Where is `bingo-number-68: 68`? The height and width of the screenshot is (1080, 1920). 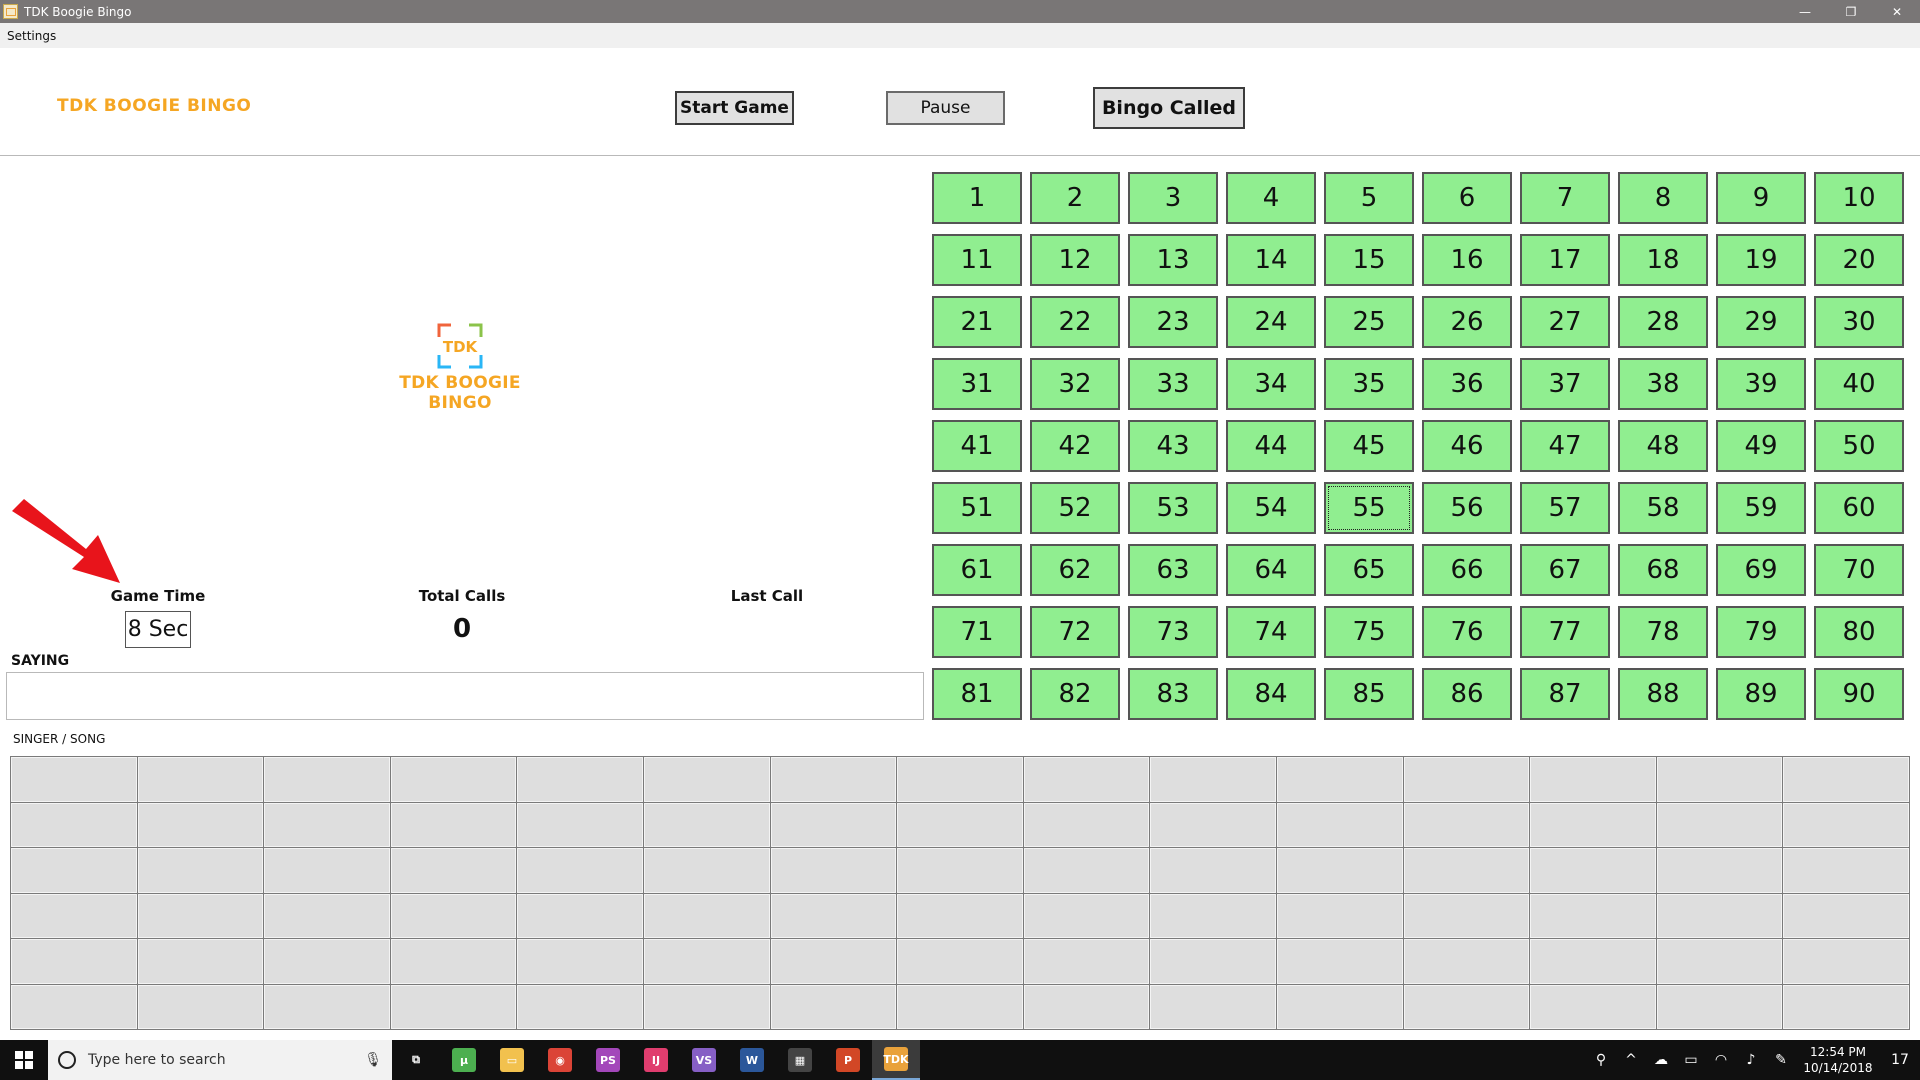
bingo-number-68: 68 is located at coordinates (1663, 570).